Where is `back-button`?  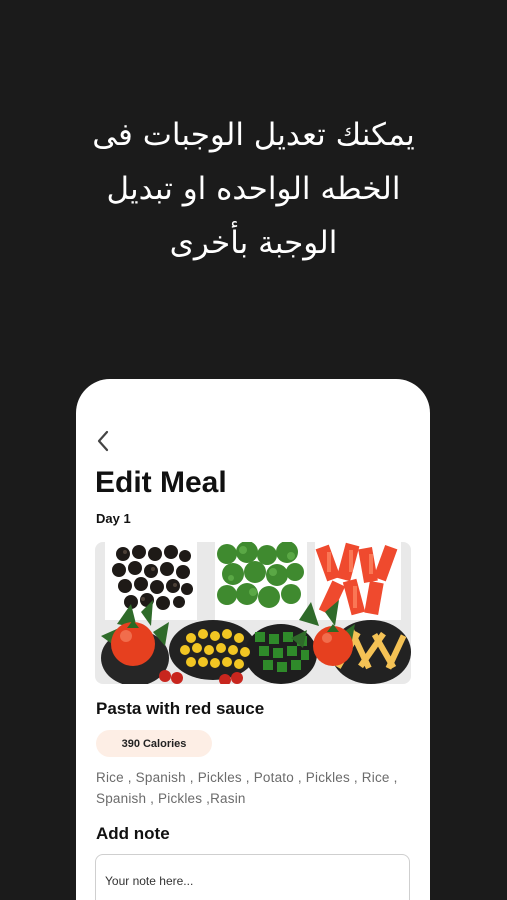 back-button is located at coordinates (103, 441).